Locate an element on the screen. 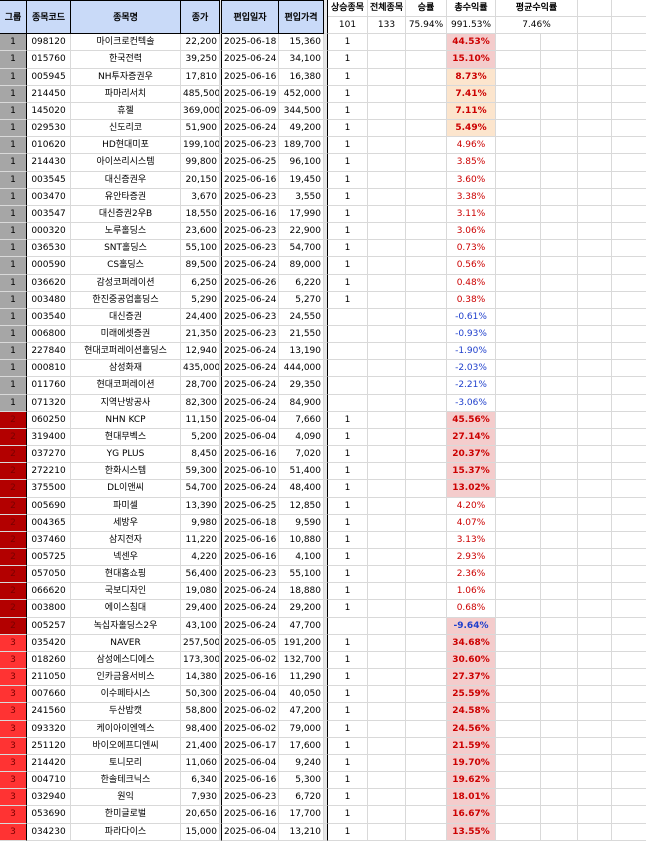  code-cell: 004710 is located at coordinates (49, 781).